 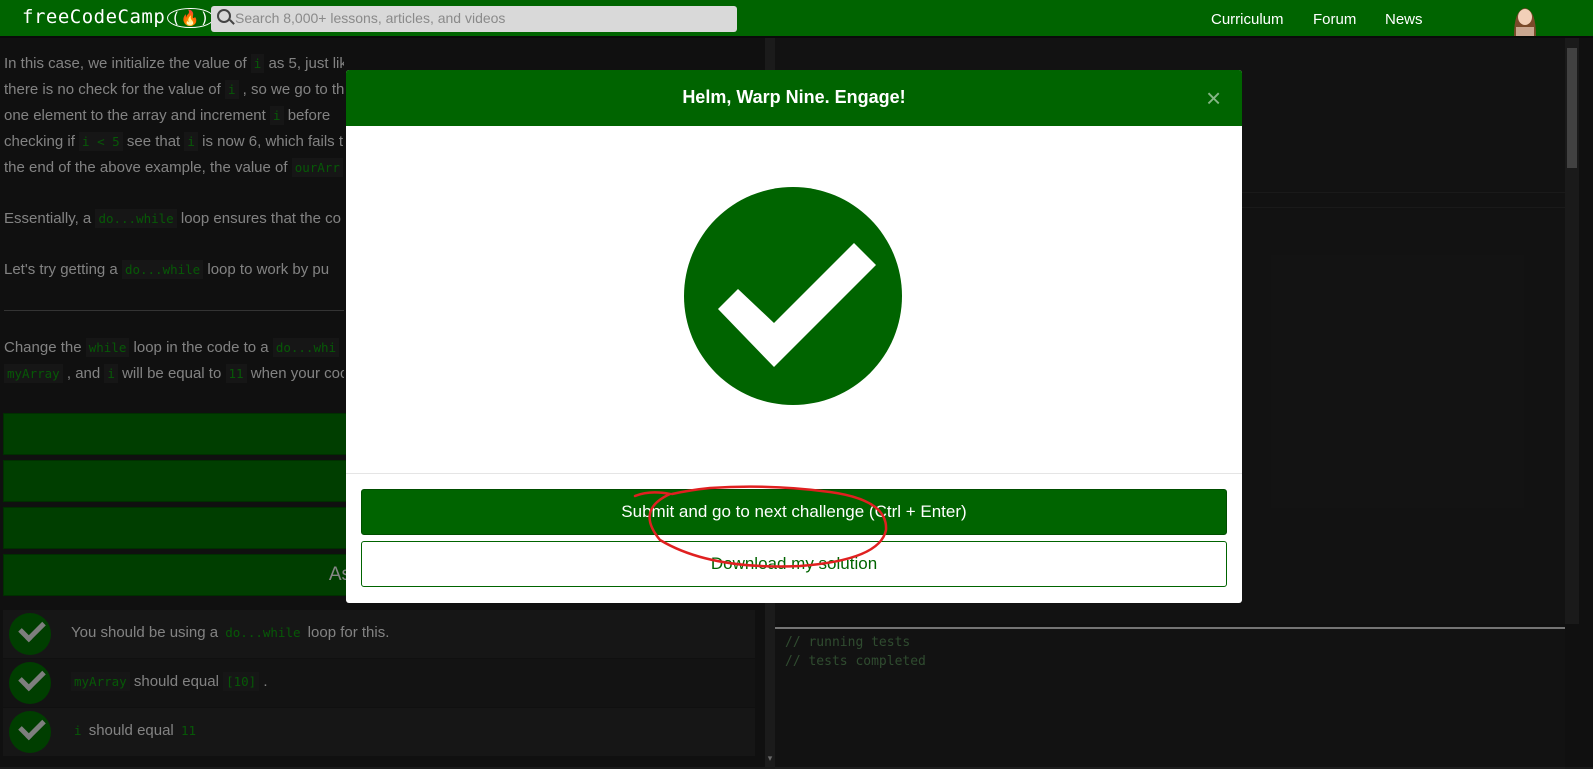 I want to click on nav-link-forum: Forum, so click(x=1334, y=19).